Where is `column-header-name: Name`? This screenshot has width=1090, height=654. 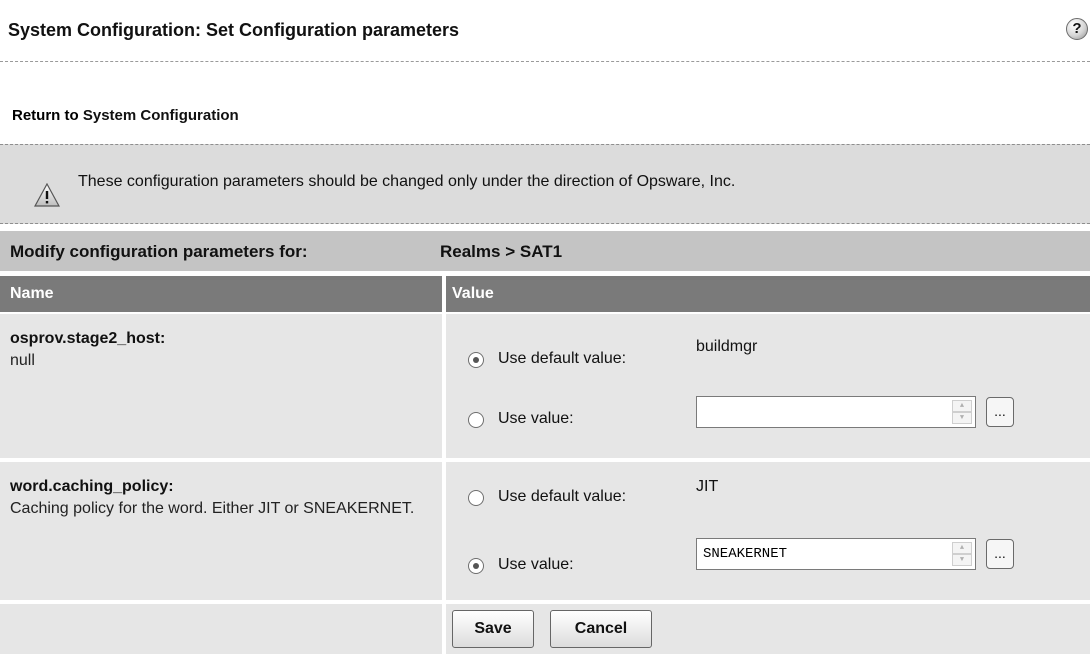
column-header-name: Name is located at coordinates (221, 294).